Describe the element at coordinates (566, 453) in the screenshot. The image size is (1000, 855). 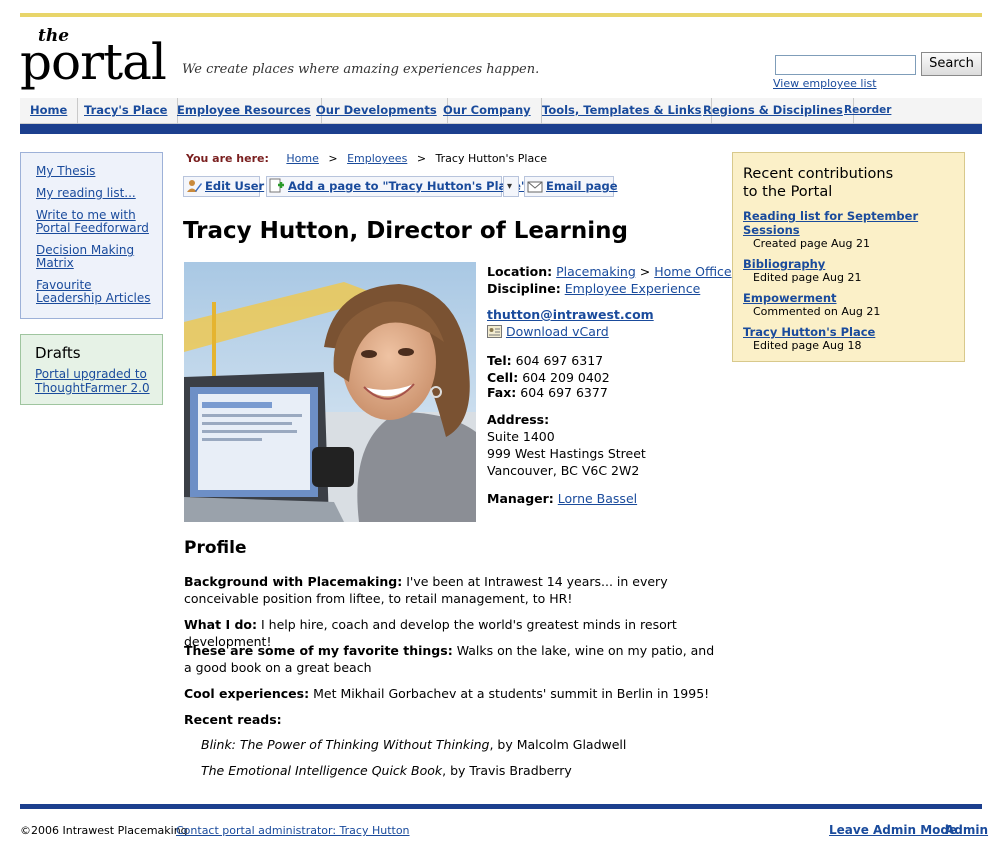
I see `address-line-2: 999 West Hastings Street` at that location.